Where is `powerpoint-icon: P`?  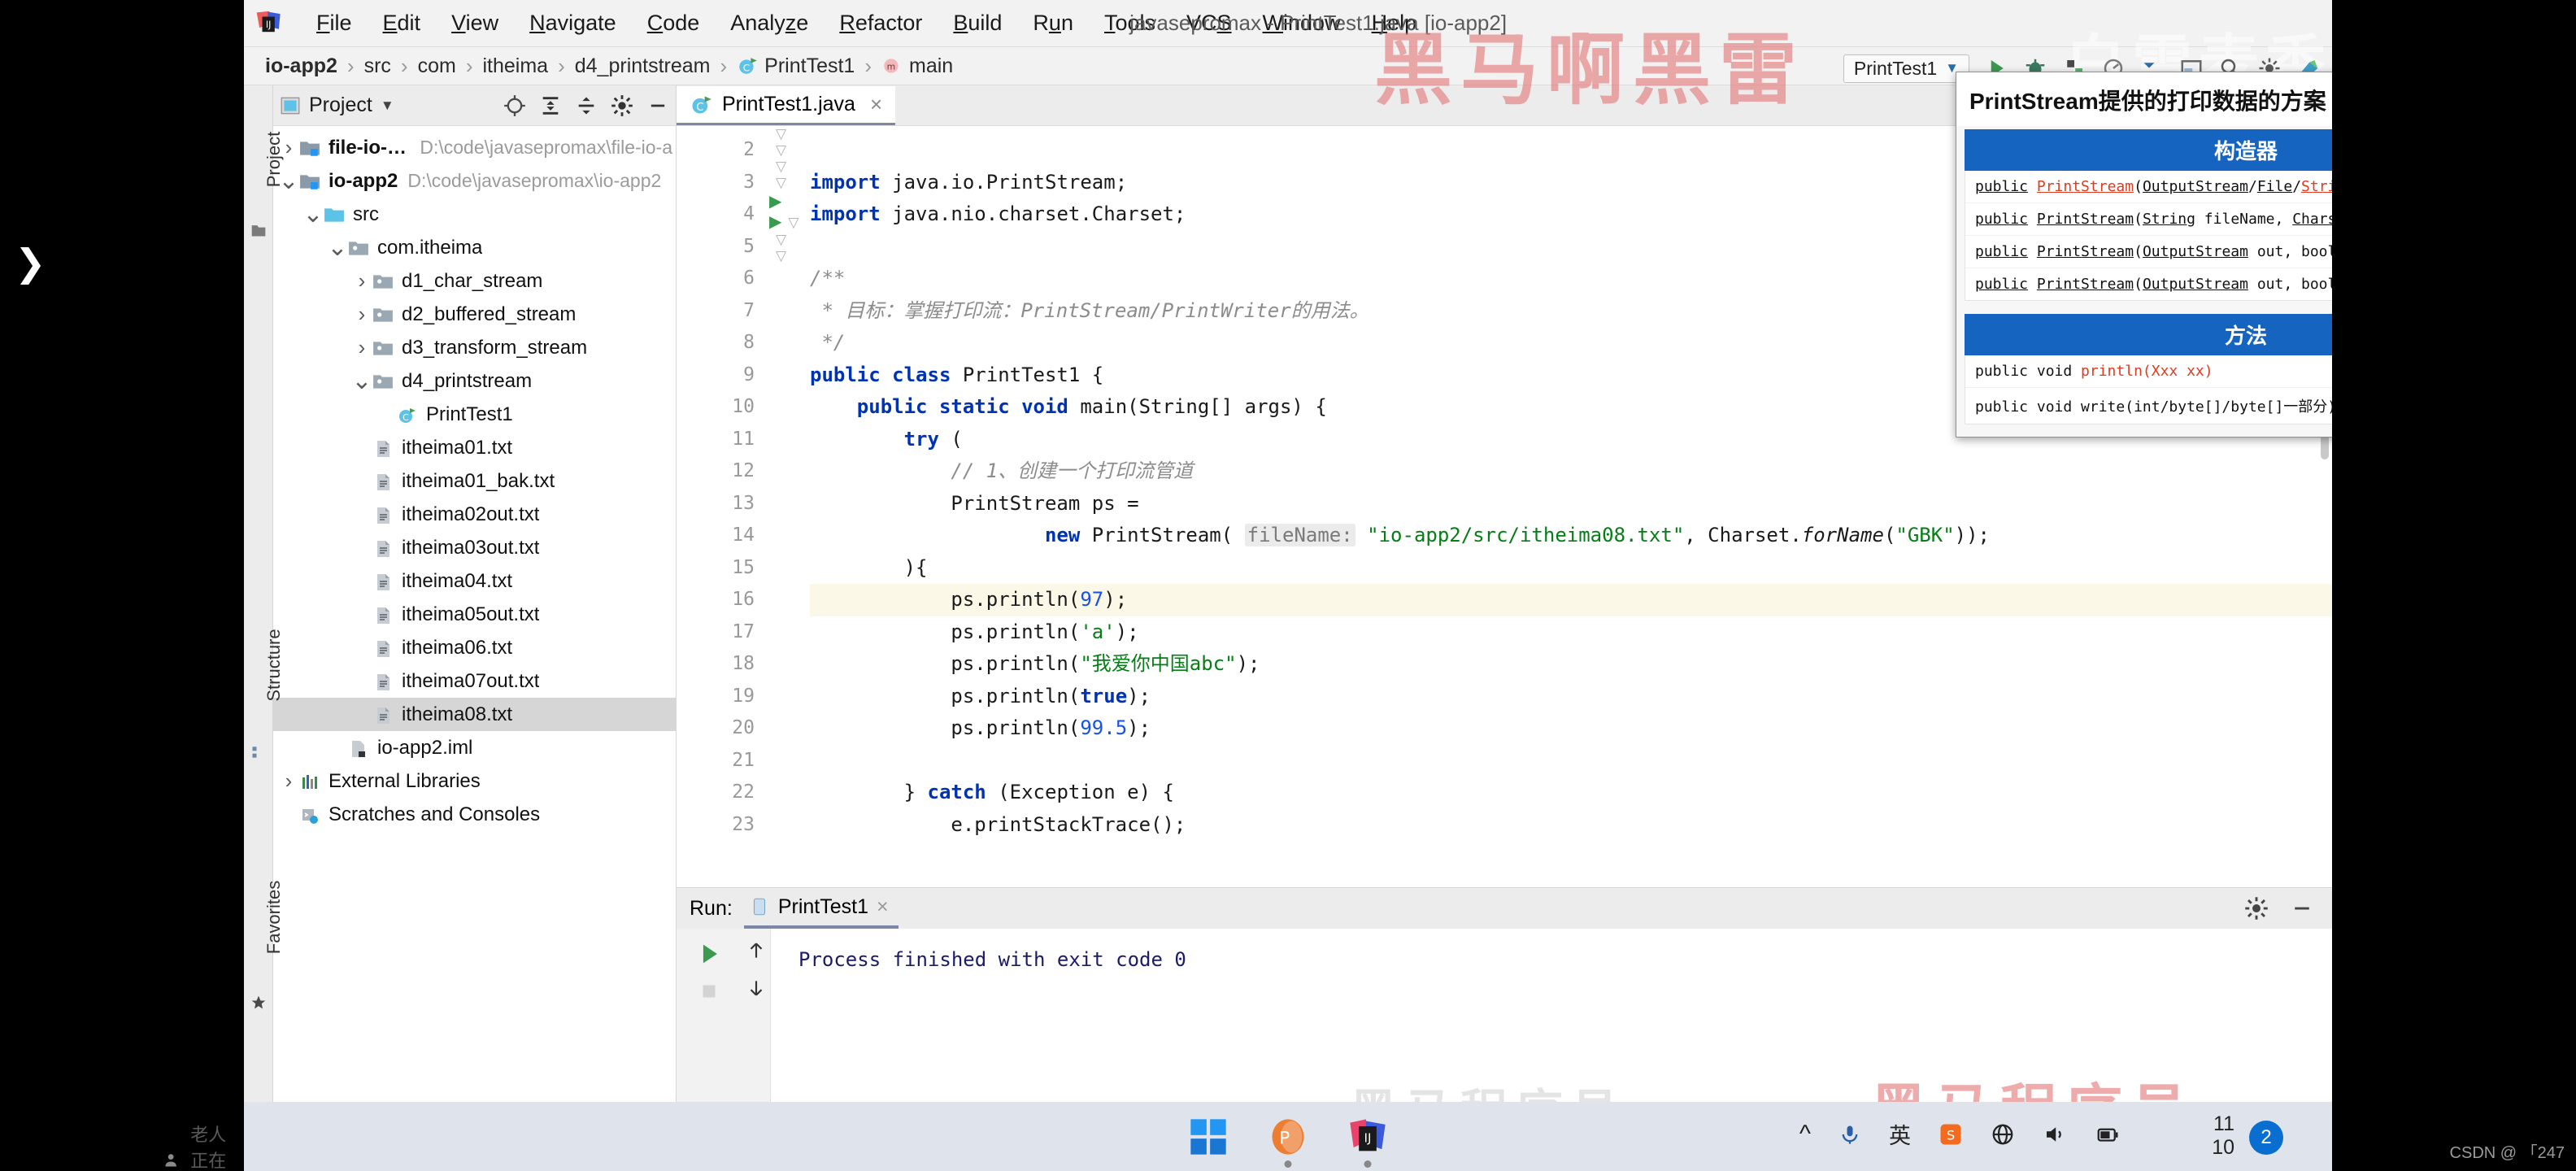 powerpoint-icon: P is located at coordinates (1288, 1142).